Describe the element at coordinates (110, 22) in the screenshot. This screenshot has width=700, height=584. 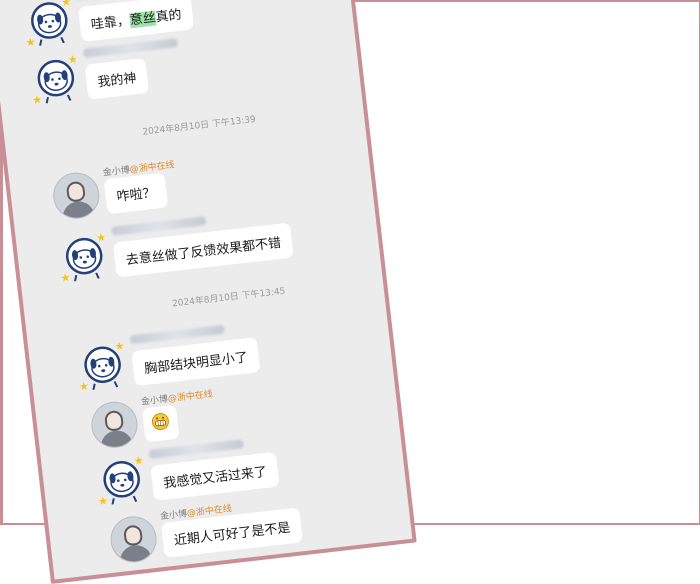
I see `message-text: 哇靠，` at that location.